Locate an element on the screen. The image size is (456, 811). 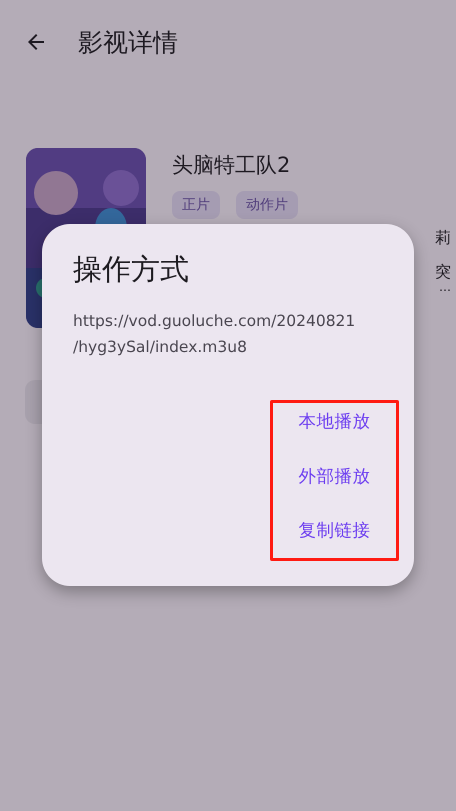
action-button: 复制链接 is located at coordinates (334, 530).